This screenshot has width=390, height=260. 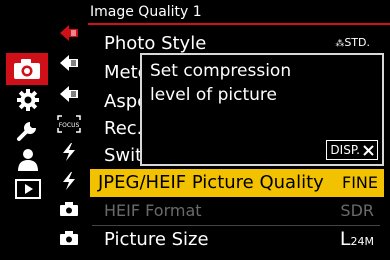 I want to click on menu-item-label: Rec., so click(x=123, y=128).